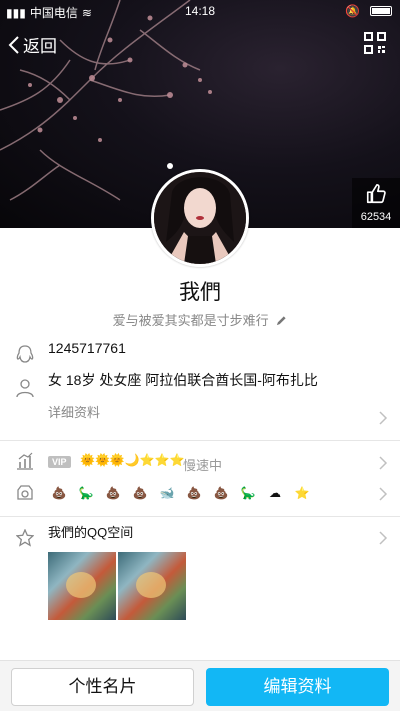 This screenshot has height=711, width=400. What do you see at coordinates (302, 493) in the screenshot?
I see `badge-icon: ⭐` at bounding box center [302, 493].